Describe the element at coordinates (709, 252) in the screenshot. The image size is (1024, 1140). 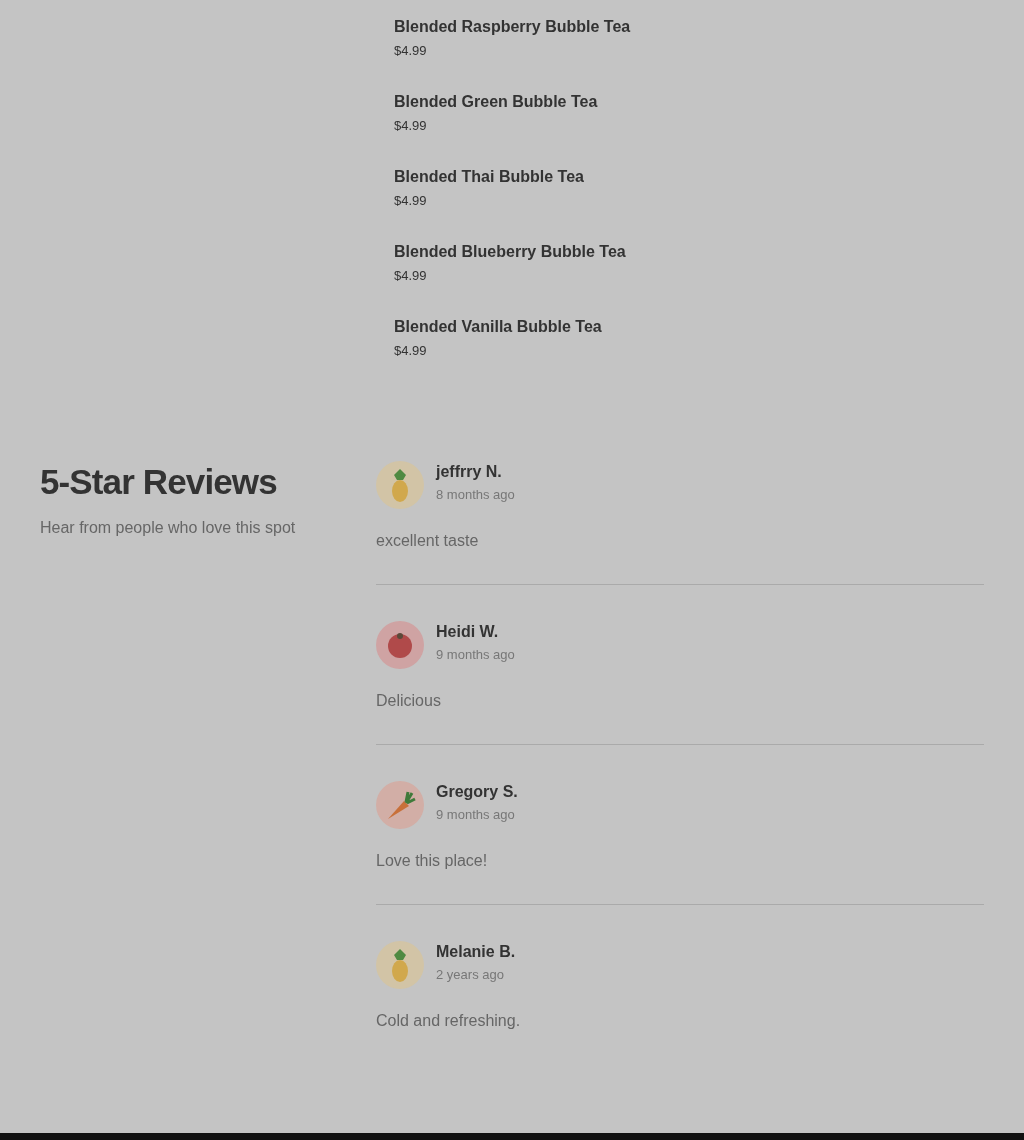
I see `item-name: Blended Blueberry Bubble Tea` at that location.